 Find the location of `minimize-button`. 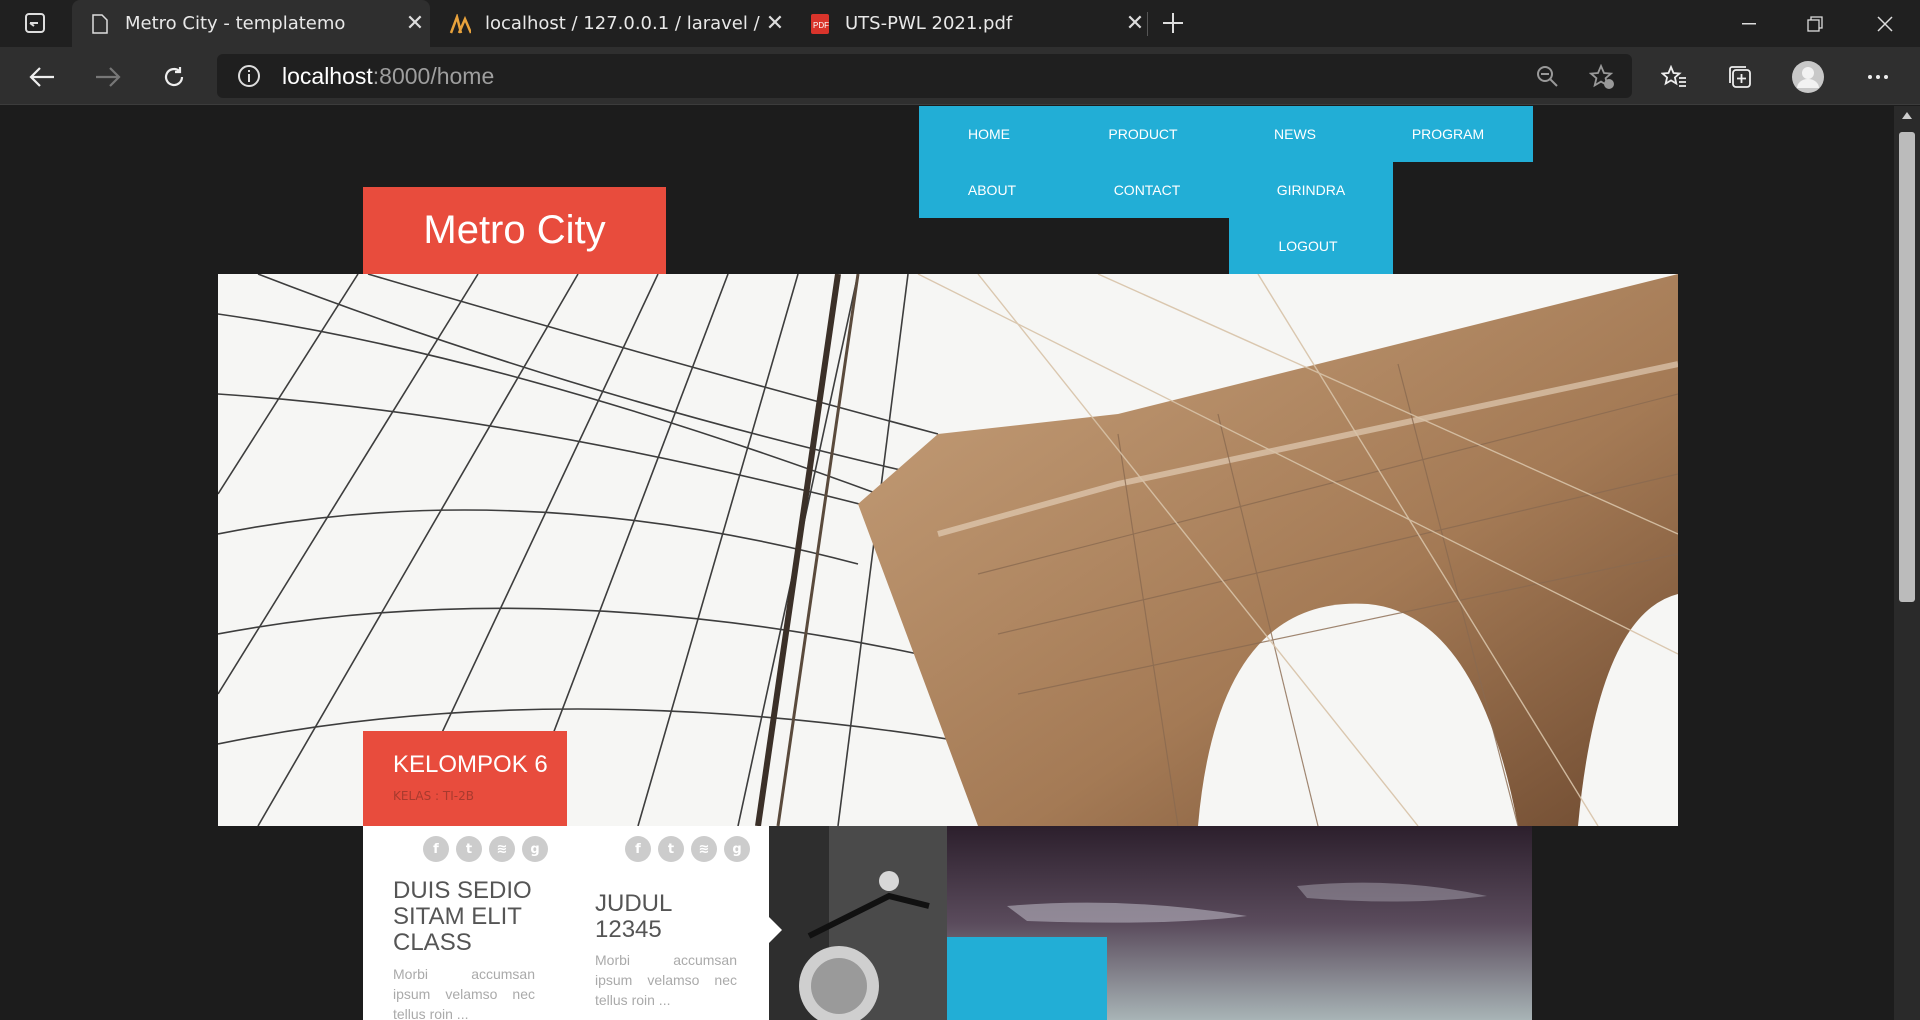

minimize-button is located at coordinates (1749, 23).